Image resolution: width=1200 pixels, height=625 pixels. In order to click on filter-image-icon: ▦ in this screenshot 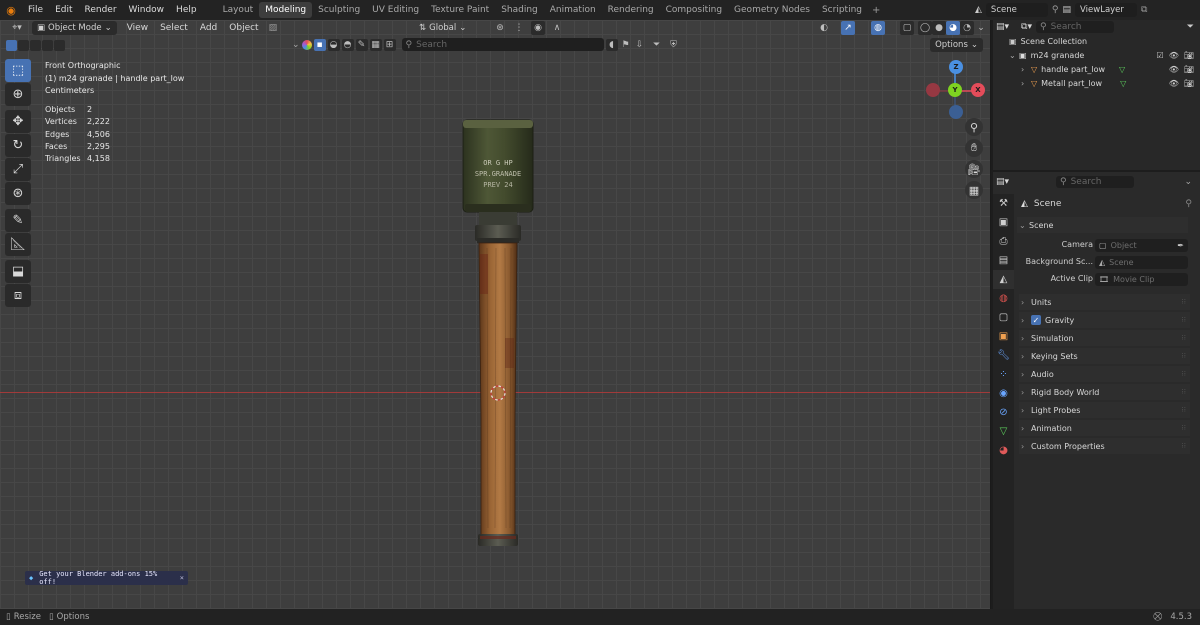, I will do `click(375, 44)`.